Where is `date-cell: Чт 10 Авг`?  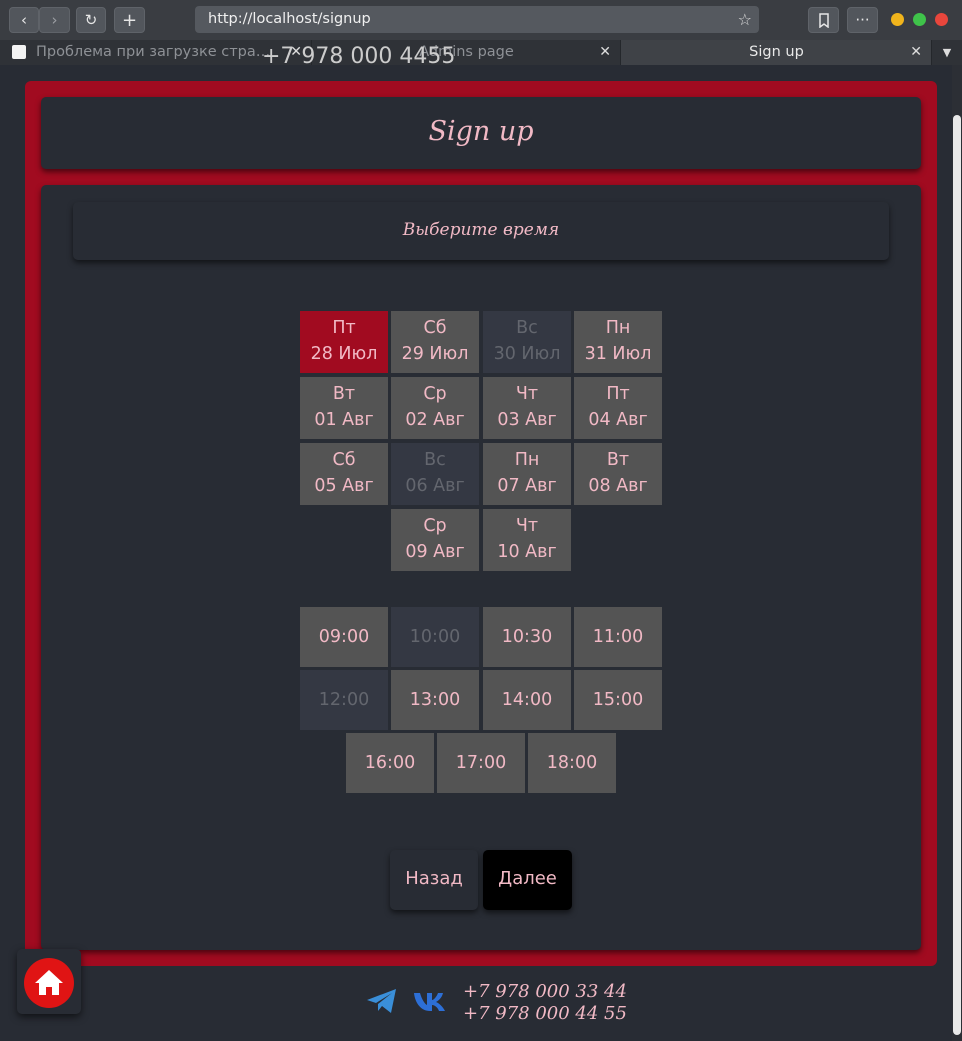
date-cell: Чт 10 Авг is located at coordinates (527, 540).